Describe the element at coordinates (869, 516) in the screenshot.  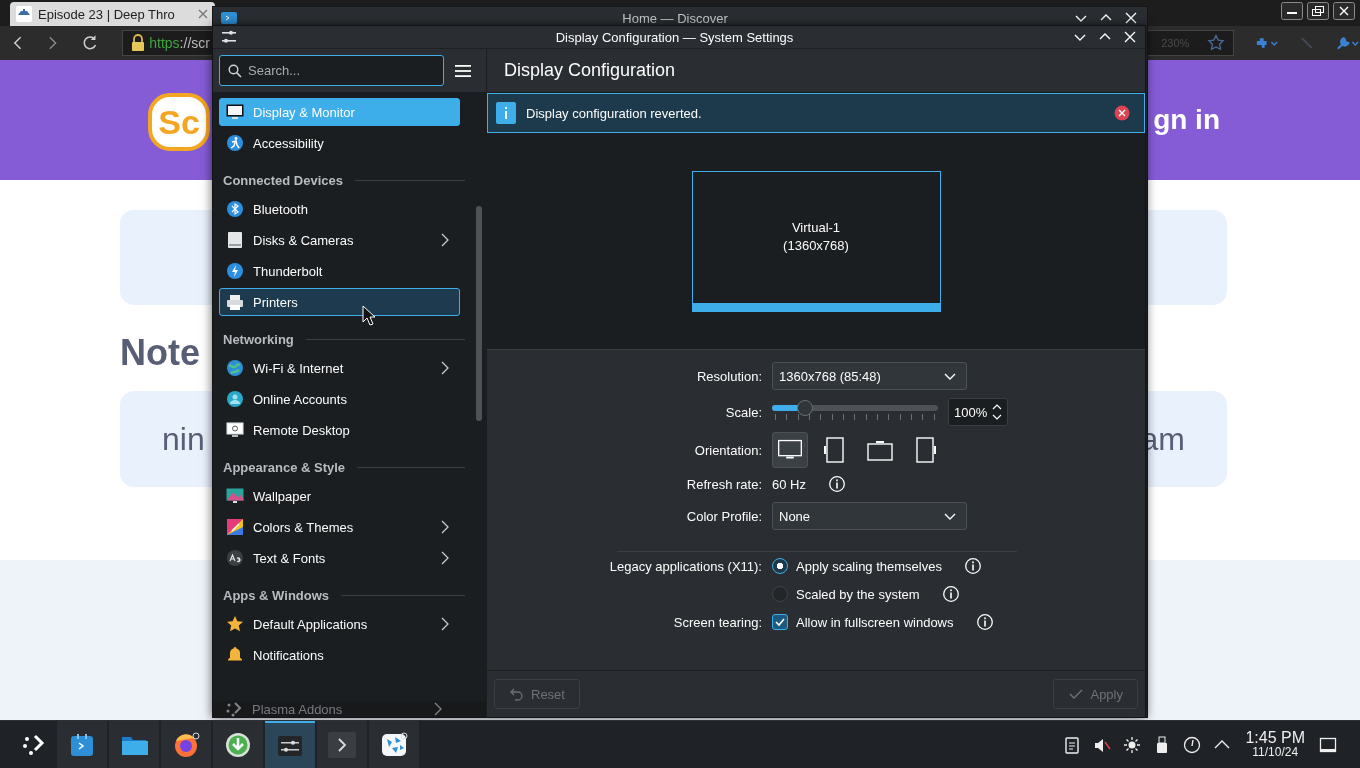
I see `dropdown: None` at that location.